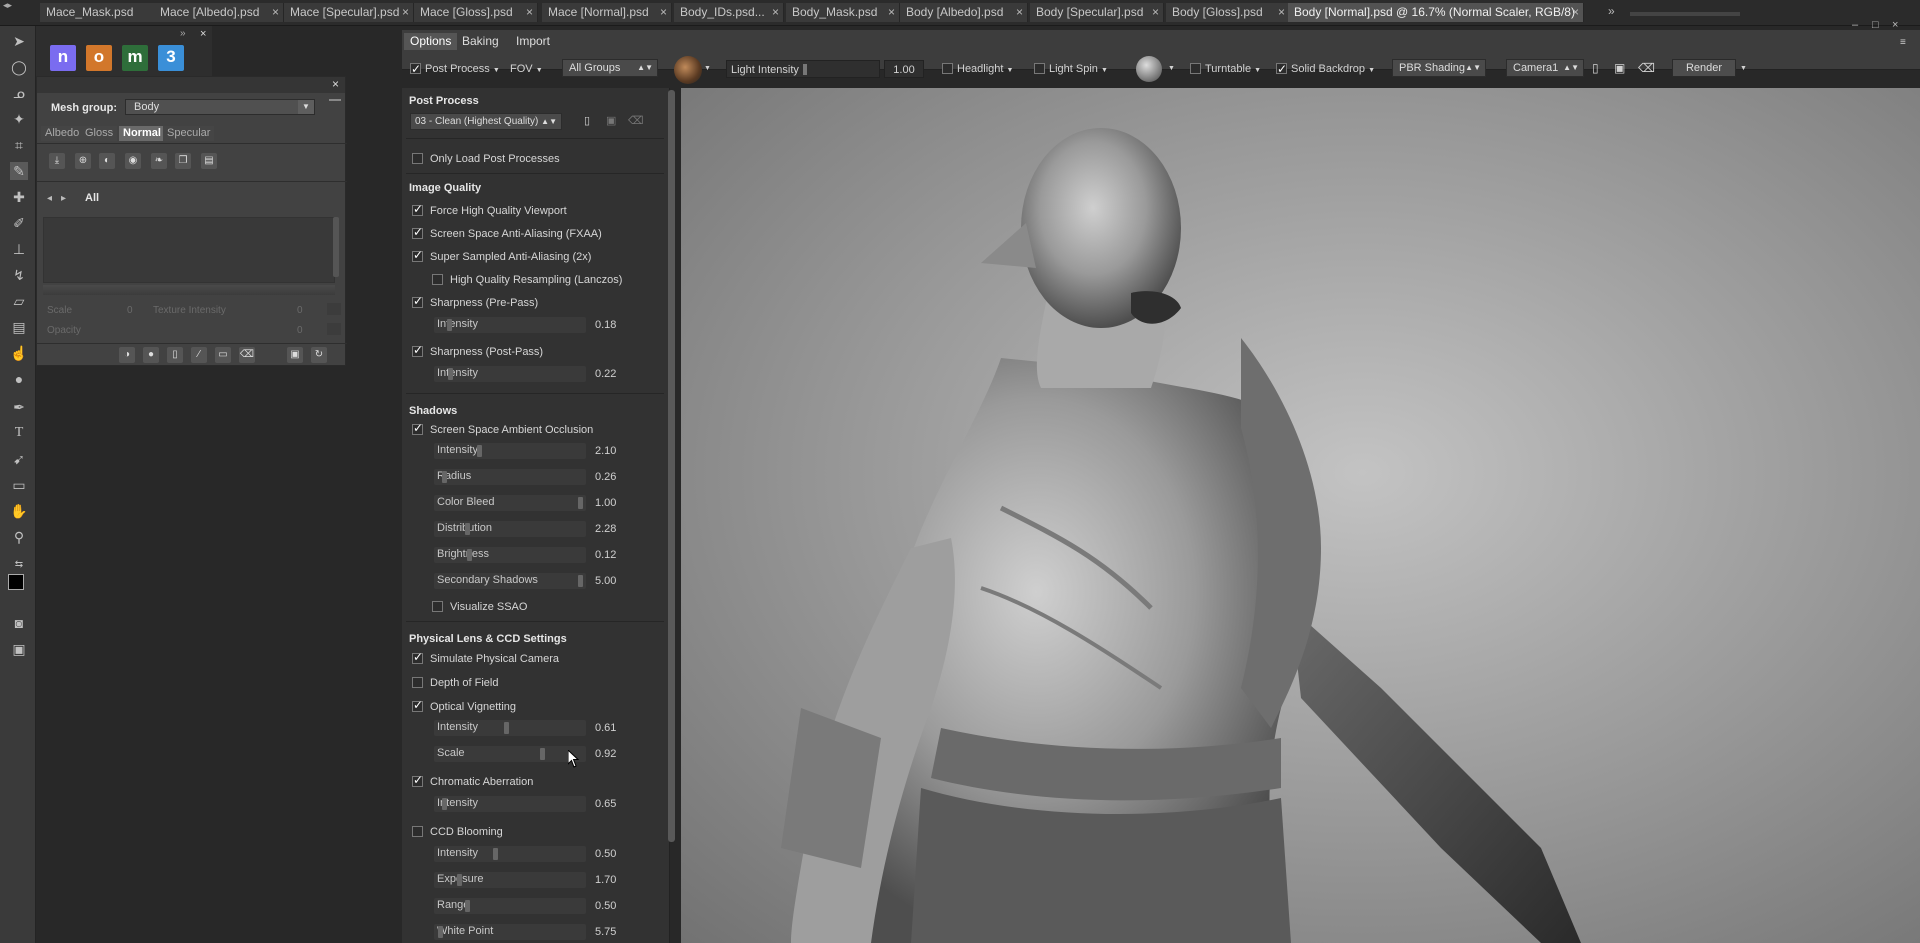 Image resolution: width=1920 pixels, height=943 pixels. Describe the element at coordinates (605, 529) in the screenshot. I see `ssao-distribution-value: 2.28` at that location.